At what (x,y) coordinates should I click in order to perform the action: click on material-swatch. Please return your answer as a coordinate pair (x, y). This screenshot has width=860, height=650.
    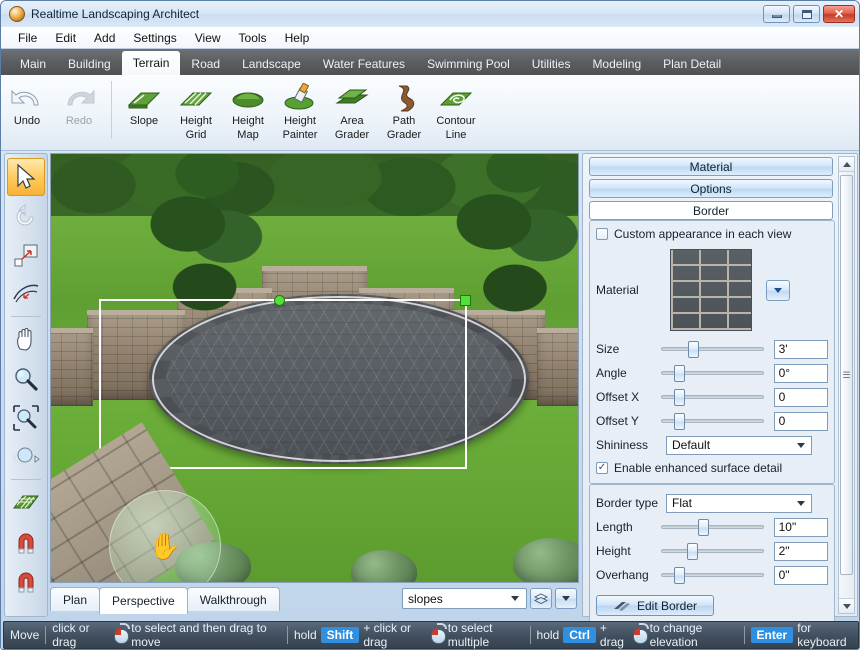
    Looking at the image, I should click on (711, 290).